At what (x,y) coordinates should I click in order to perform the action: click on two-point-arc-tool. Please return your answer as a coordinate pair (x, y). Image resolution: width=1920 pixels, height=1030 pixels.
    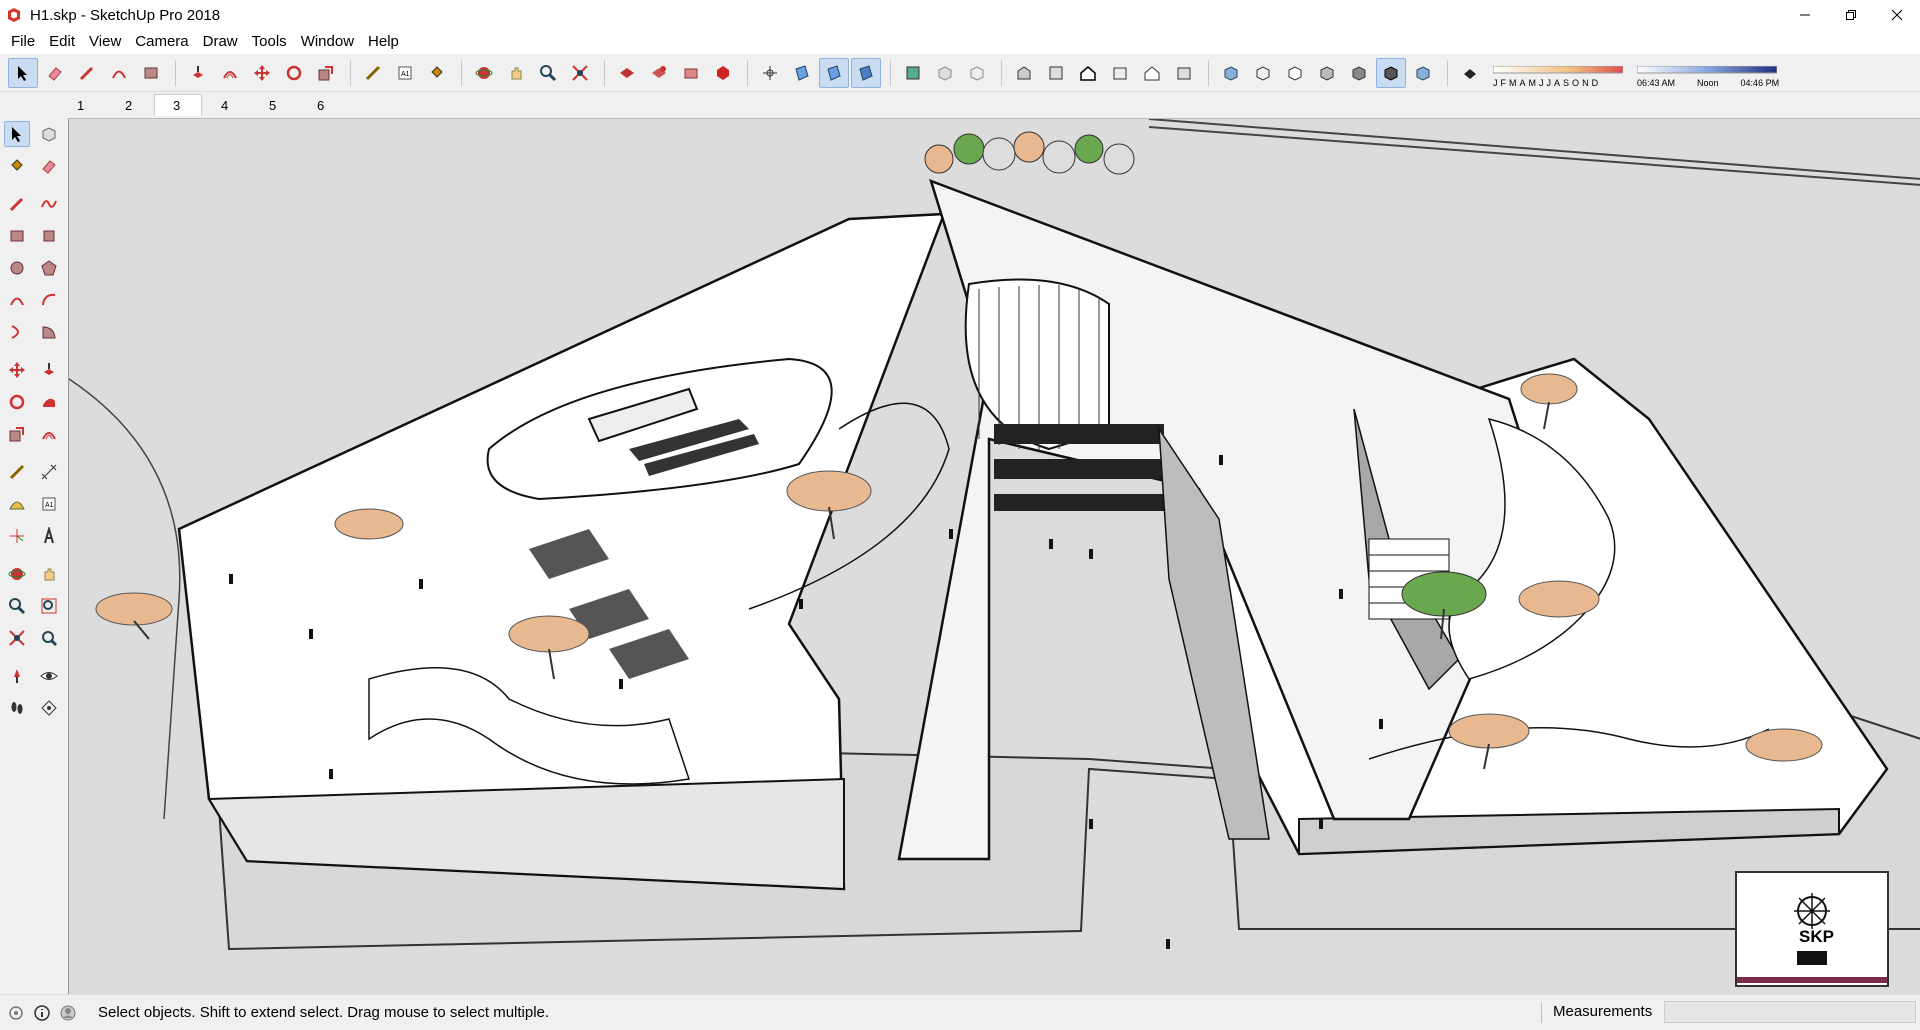
    Looking at the image, I should click on (49, 300).